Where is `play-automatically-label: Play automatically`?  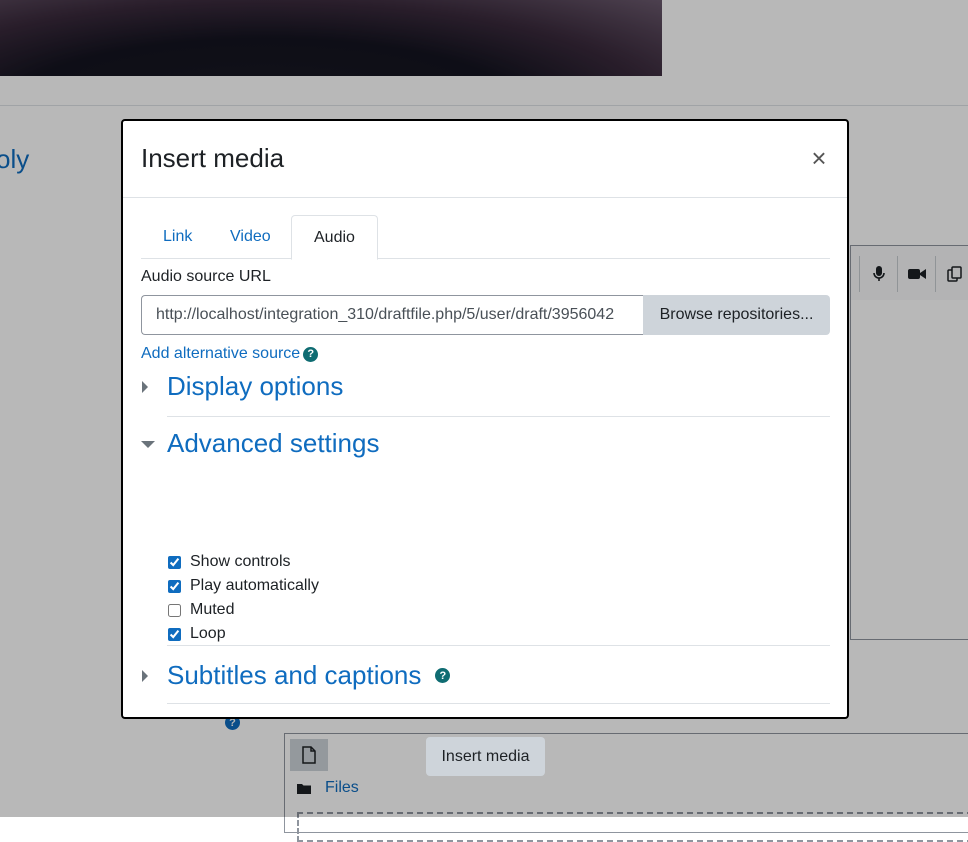
play-automatically-label: Play automatically is located at coordinates (254, 585).